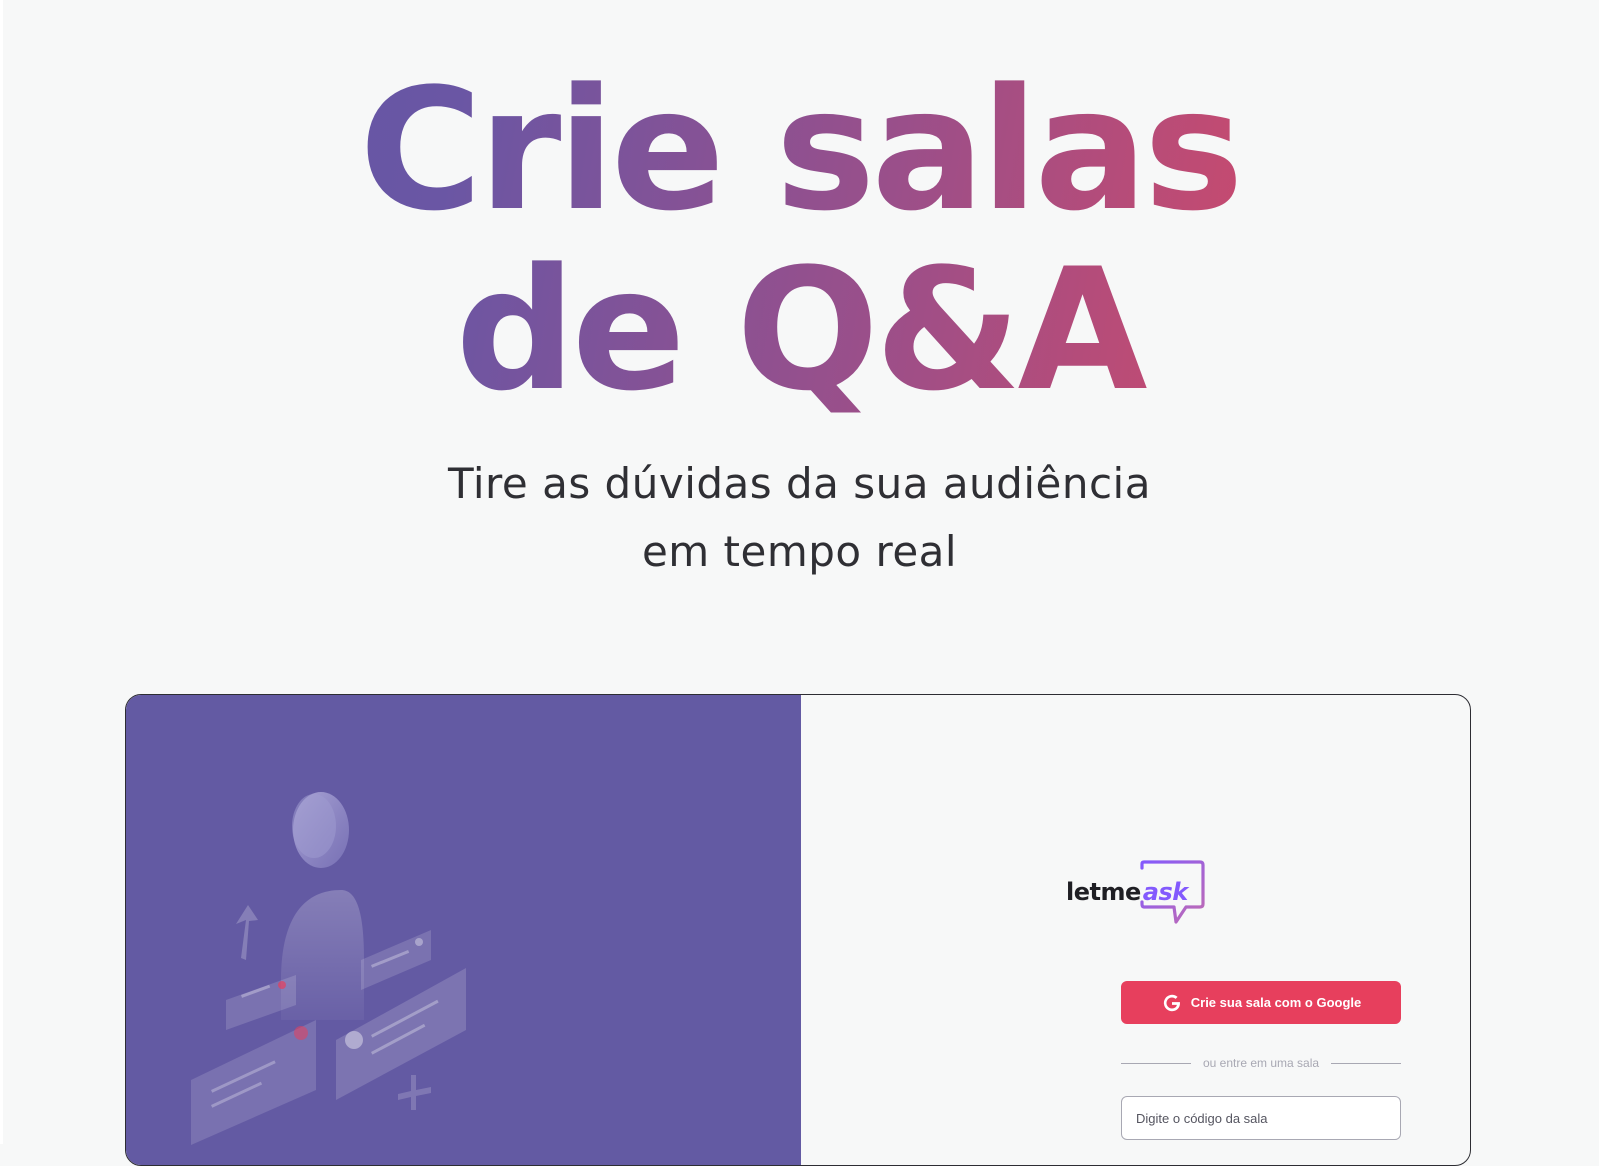 The height and width of the screenshot is (1166, 1599). I want to click on google-icon, so click(1172, 1002).